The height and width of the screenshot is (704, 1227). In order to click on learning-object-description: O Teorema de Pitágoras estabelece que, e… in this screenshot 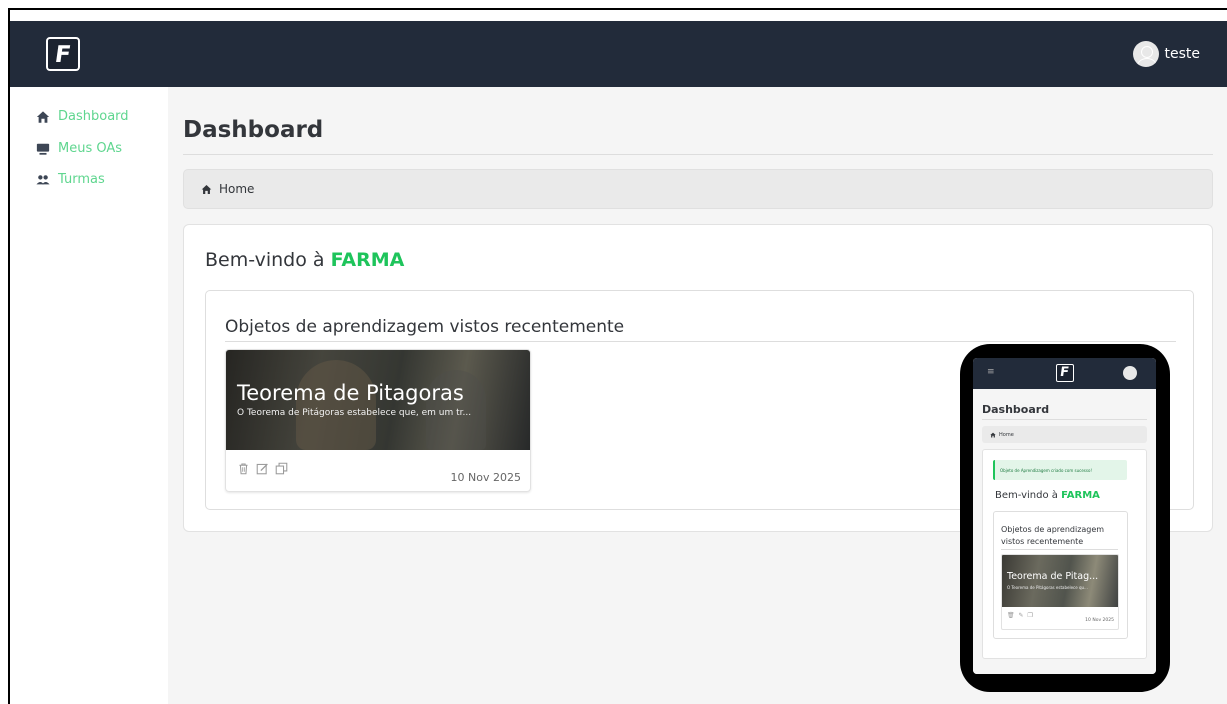, I will do `click(354, 413)`.